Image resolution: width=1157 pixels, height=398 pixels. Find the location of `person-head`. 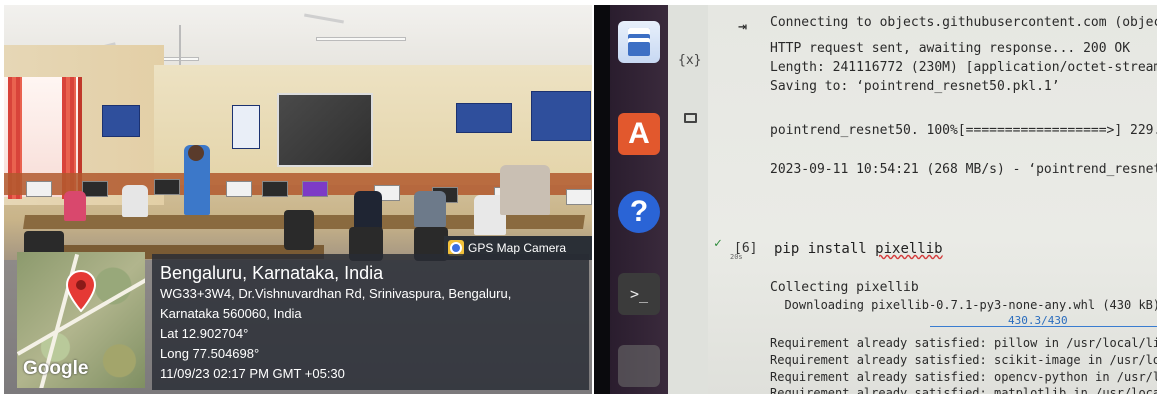

person-head is located at coordinates (196, 153).